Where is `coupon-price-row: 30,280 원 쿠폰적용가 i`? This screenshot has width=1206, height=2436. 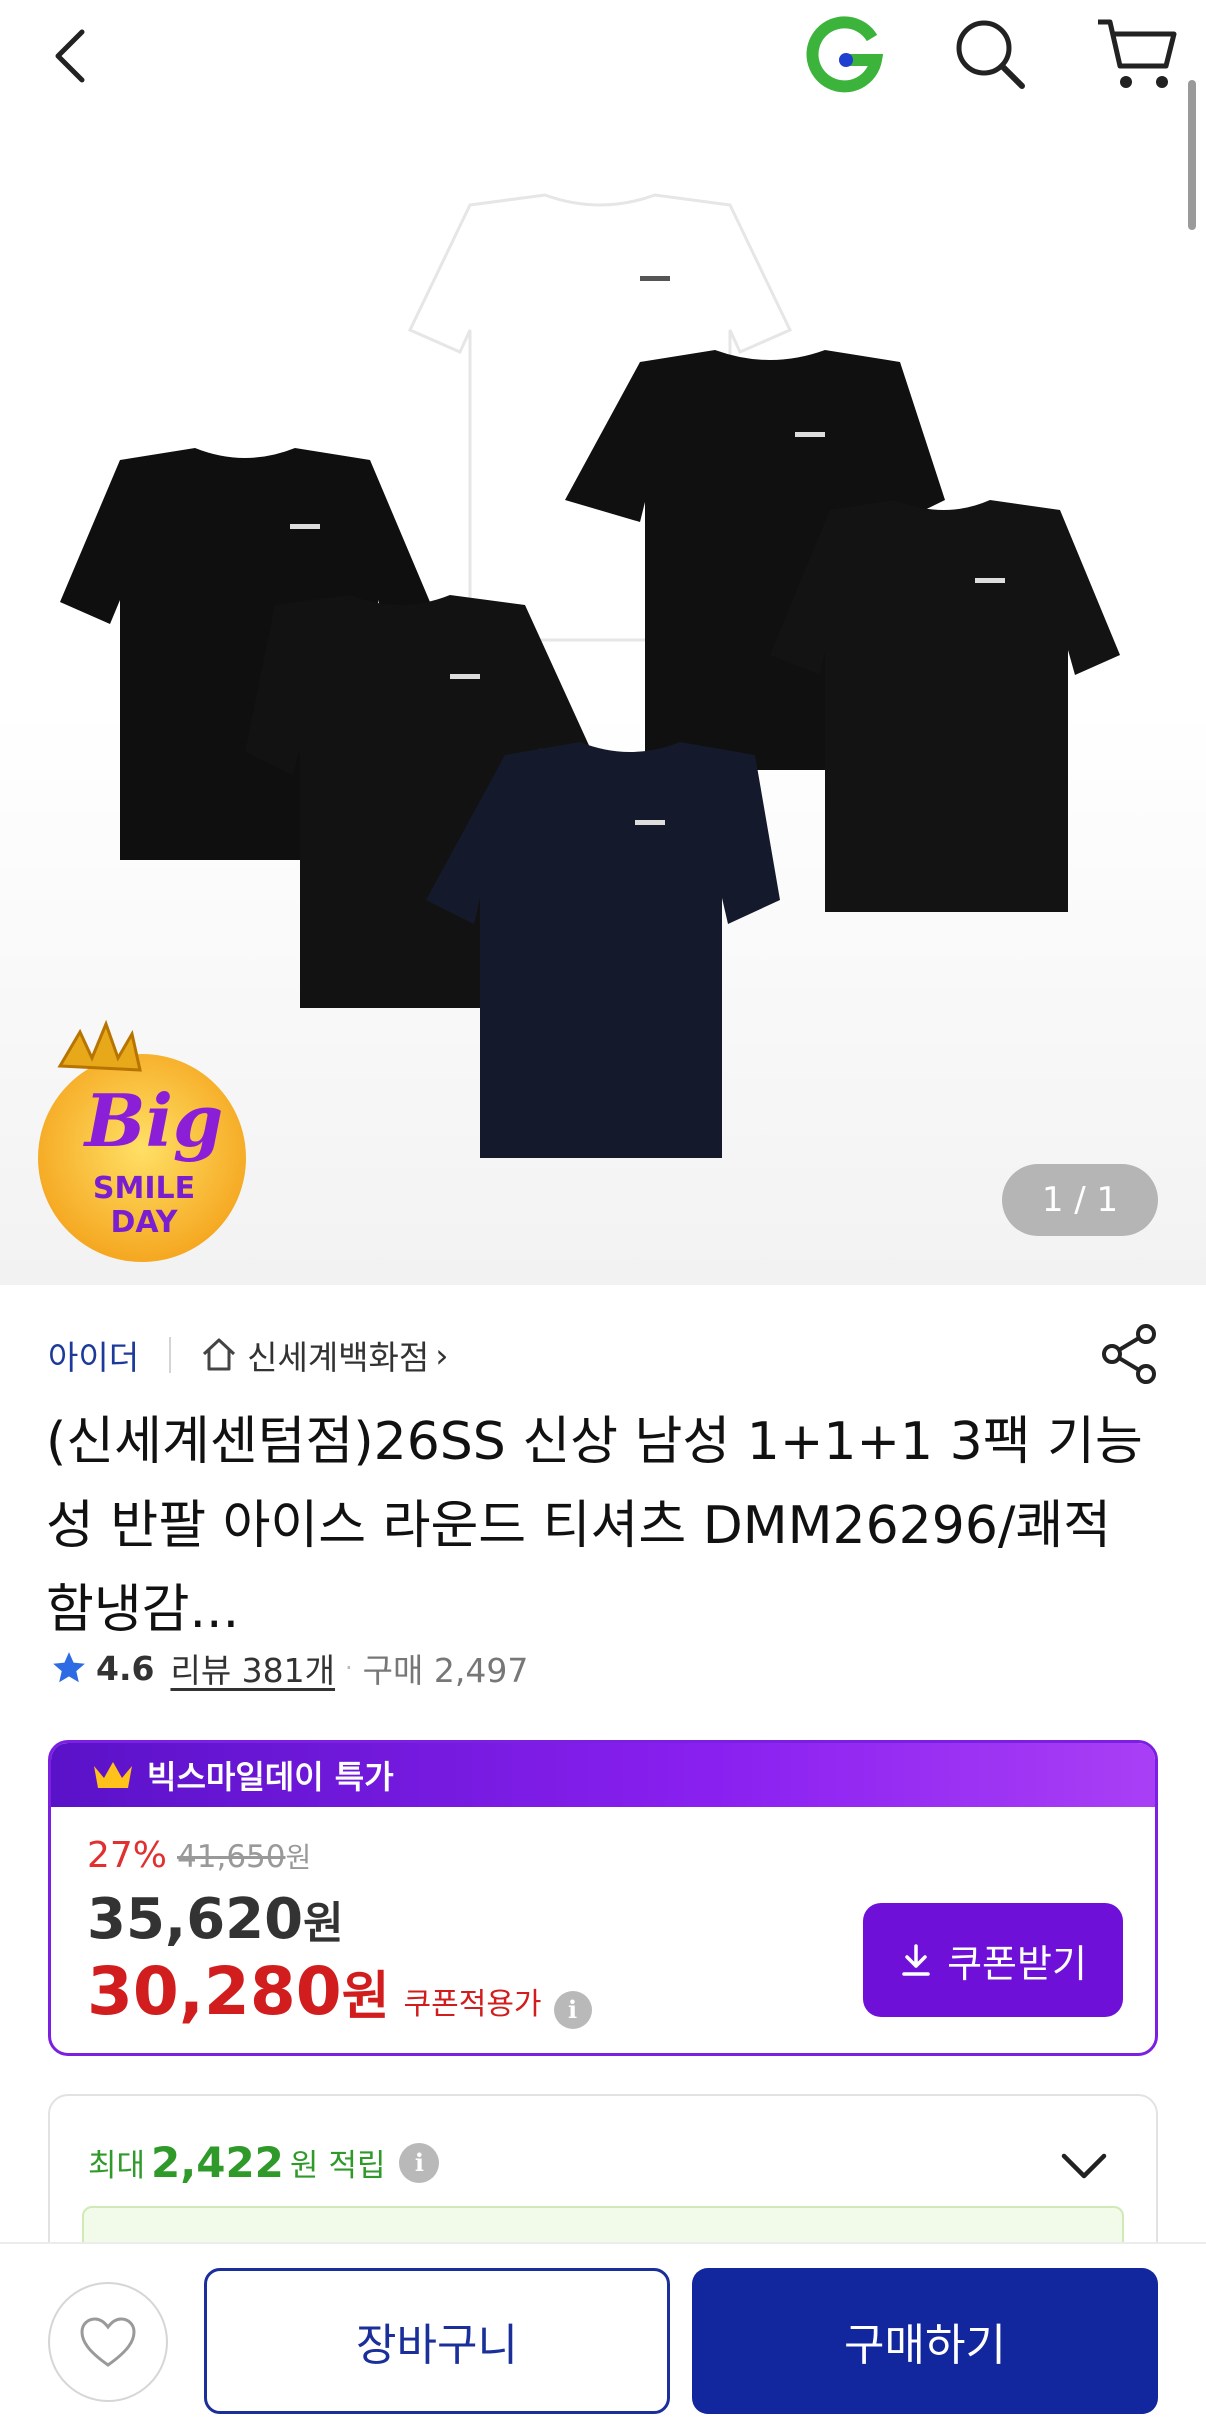 coupon-price-row: 30,280 원 쿠폰적용가 i is located at coordinates (339, 1991).